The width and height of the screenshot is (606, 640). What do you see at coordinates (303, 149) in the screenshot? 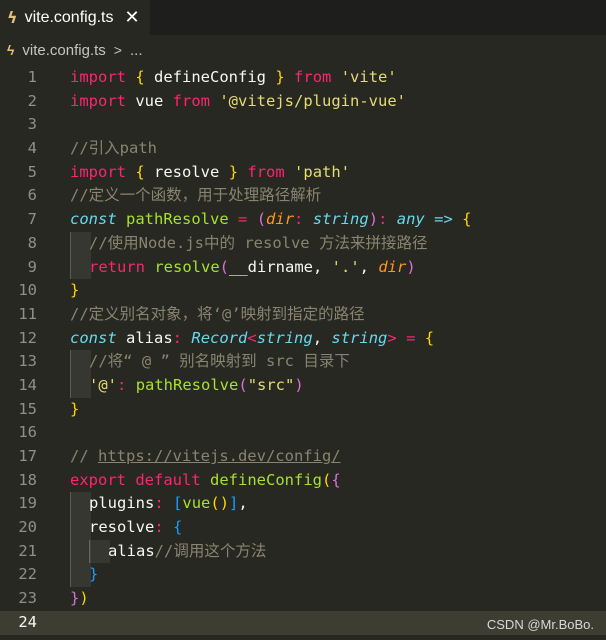
I see `code-line: 4 //引入path` at bounding box center [303, 149].